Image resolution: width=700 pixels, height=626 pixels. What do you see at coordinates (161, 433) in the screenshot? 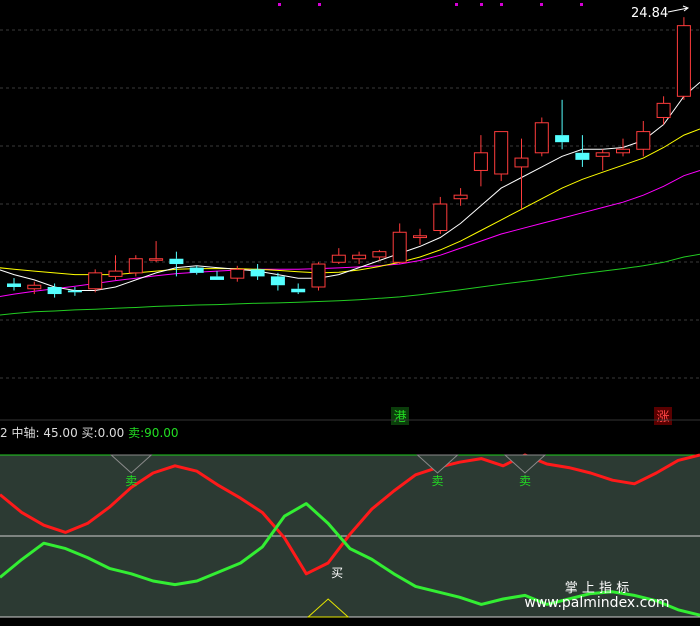
I see `legend-sell-value: 90.00` at bounding box center [161, 433].